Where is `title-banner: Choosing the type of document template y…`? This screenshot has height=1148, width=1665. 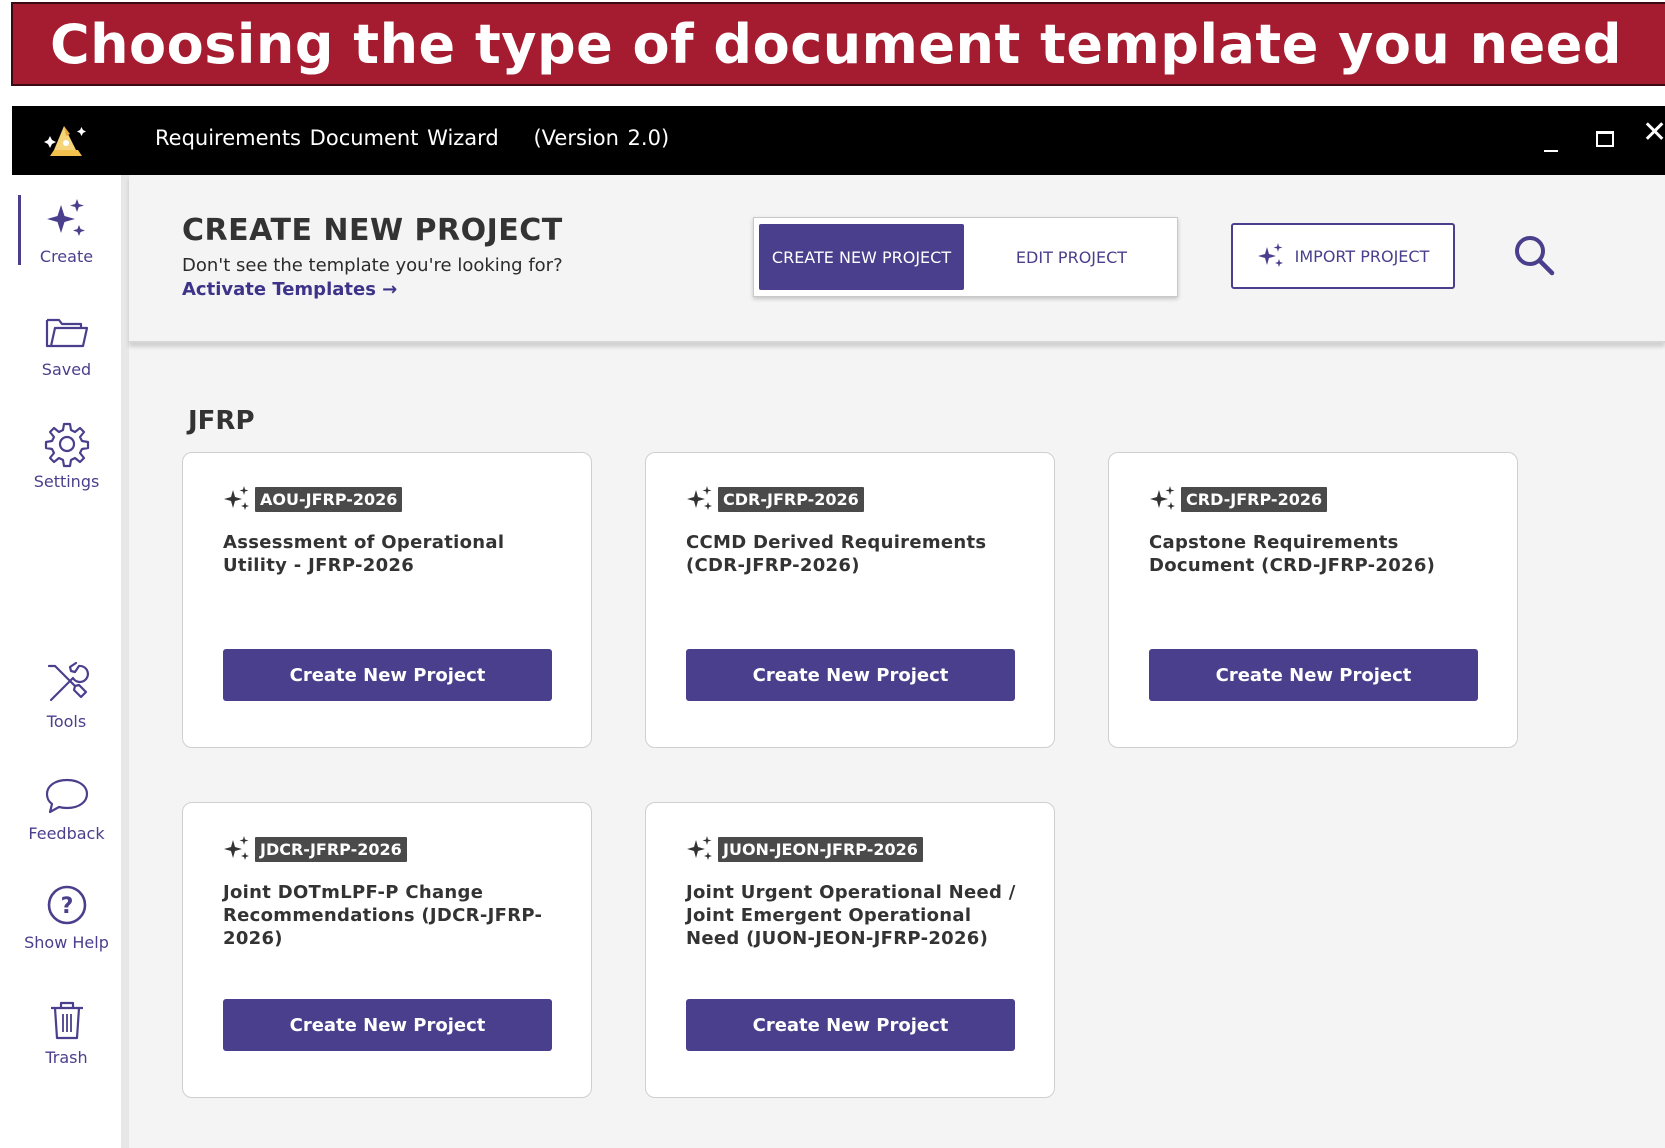 title-banner: Choosing the type of document template y… is located at coordinates (838, 44).